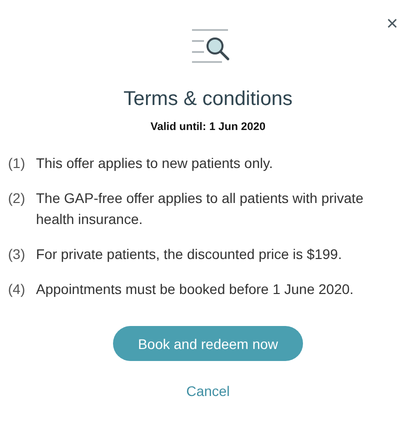 The image size is (416, 432). Describe the element at coordinates (189, 254) in the screenshot. I see `term-text: For private patients, the discounted price is $199.` at that location.